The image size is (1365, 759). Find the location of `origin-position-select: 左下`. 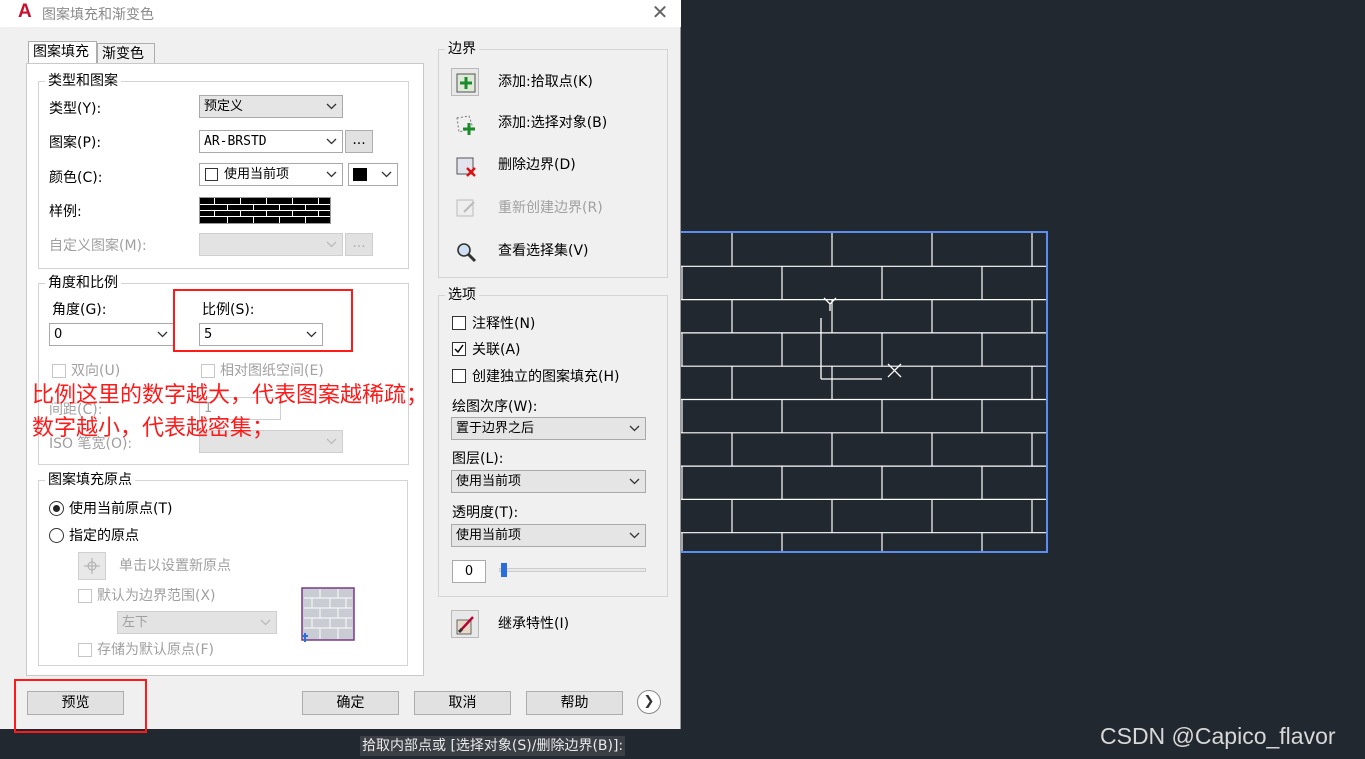

origin-position-select: 左下 is located at coordinates (197, 622).